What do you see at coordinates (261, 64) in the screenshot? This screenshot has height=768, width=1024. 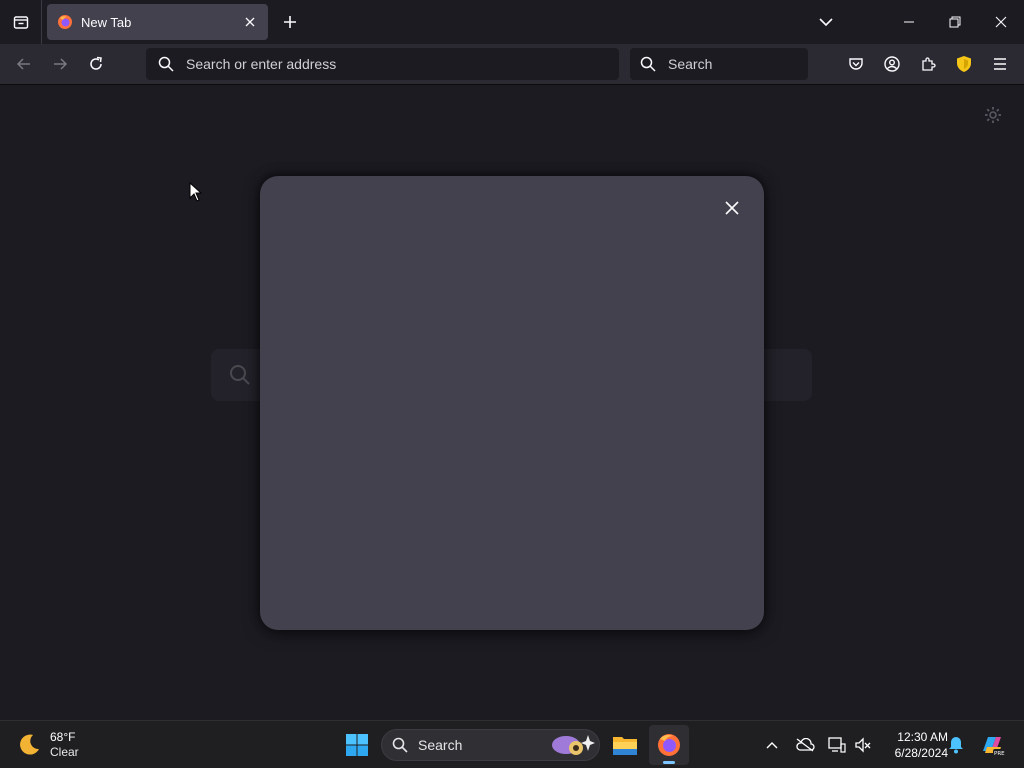 I see `address-bar-placeholder: Search or enter address` at bounding box center [261, 64].